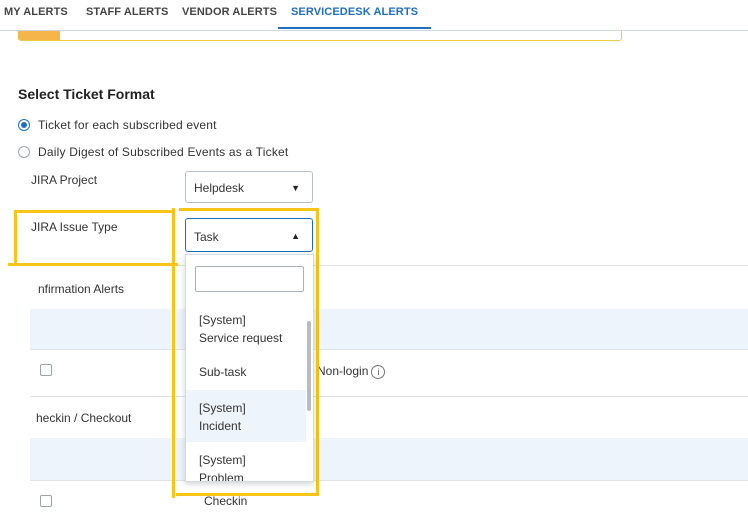  I want to click on option-label: Sub-task, so click(223, 372).